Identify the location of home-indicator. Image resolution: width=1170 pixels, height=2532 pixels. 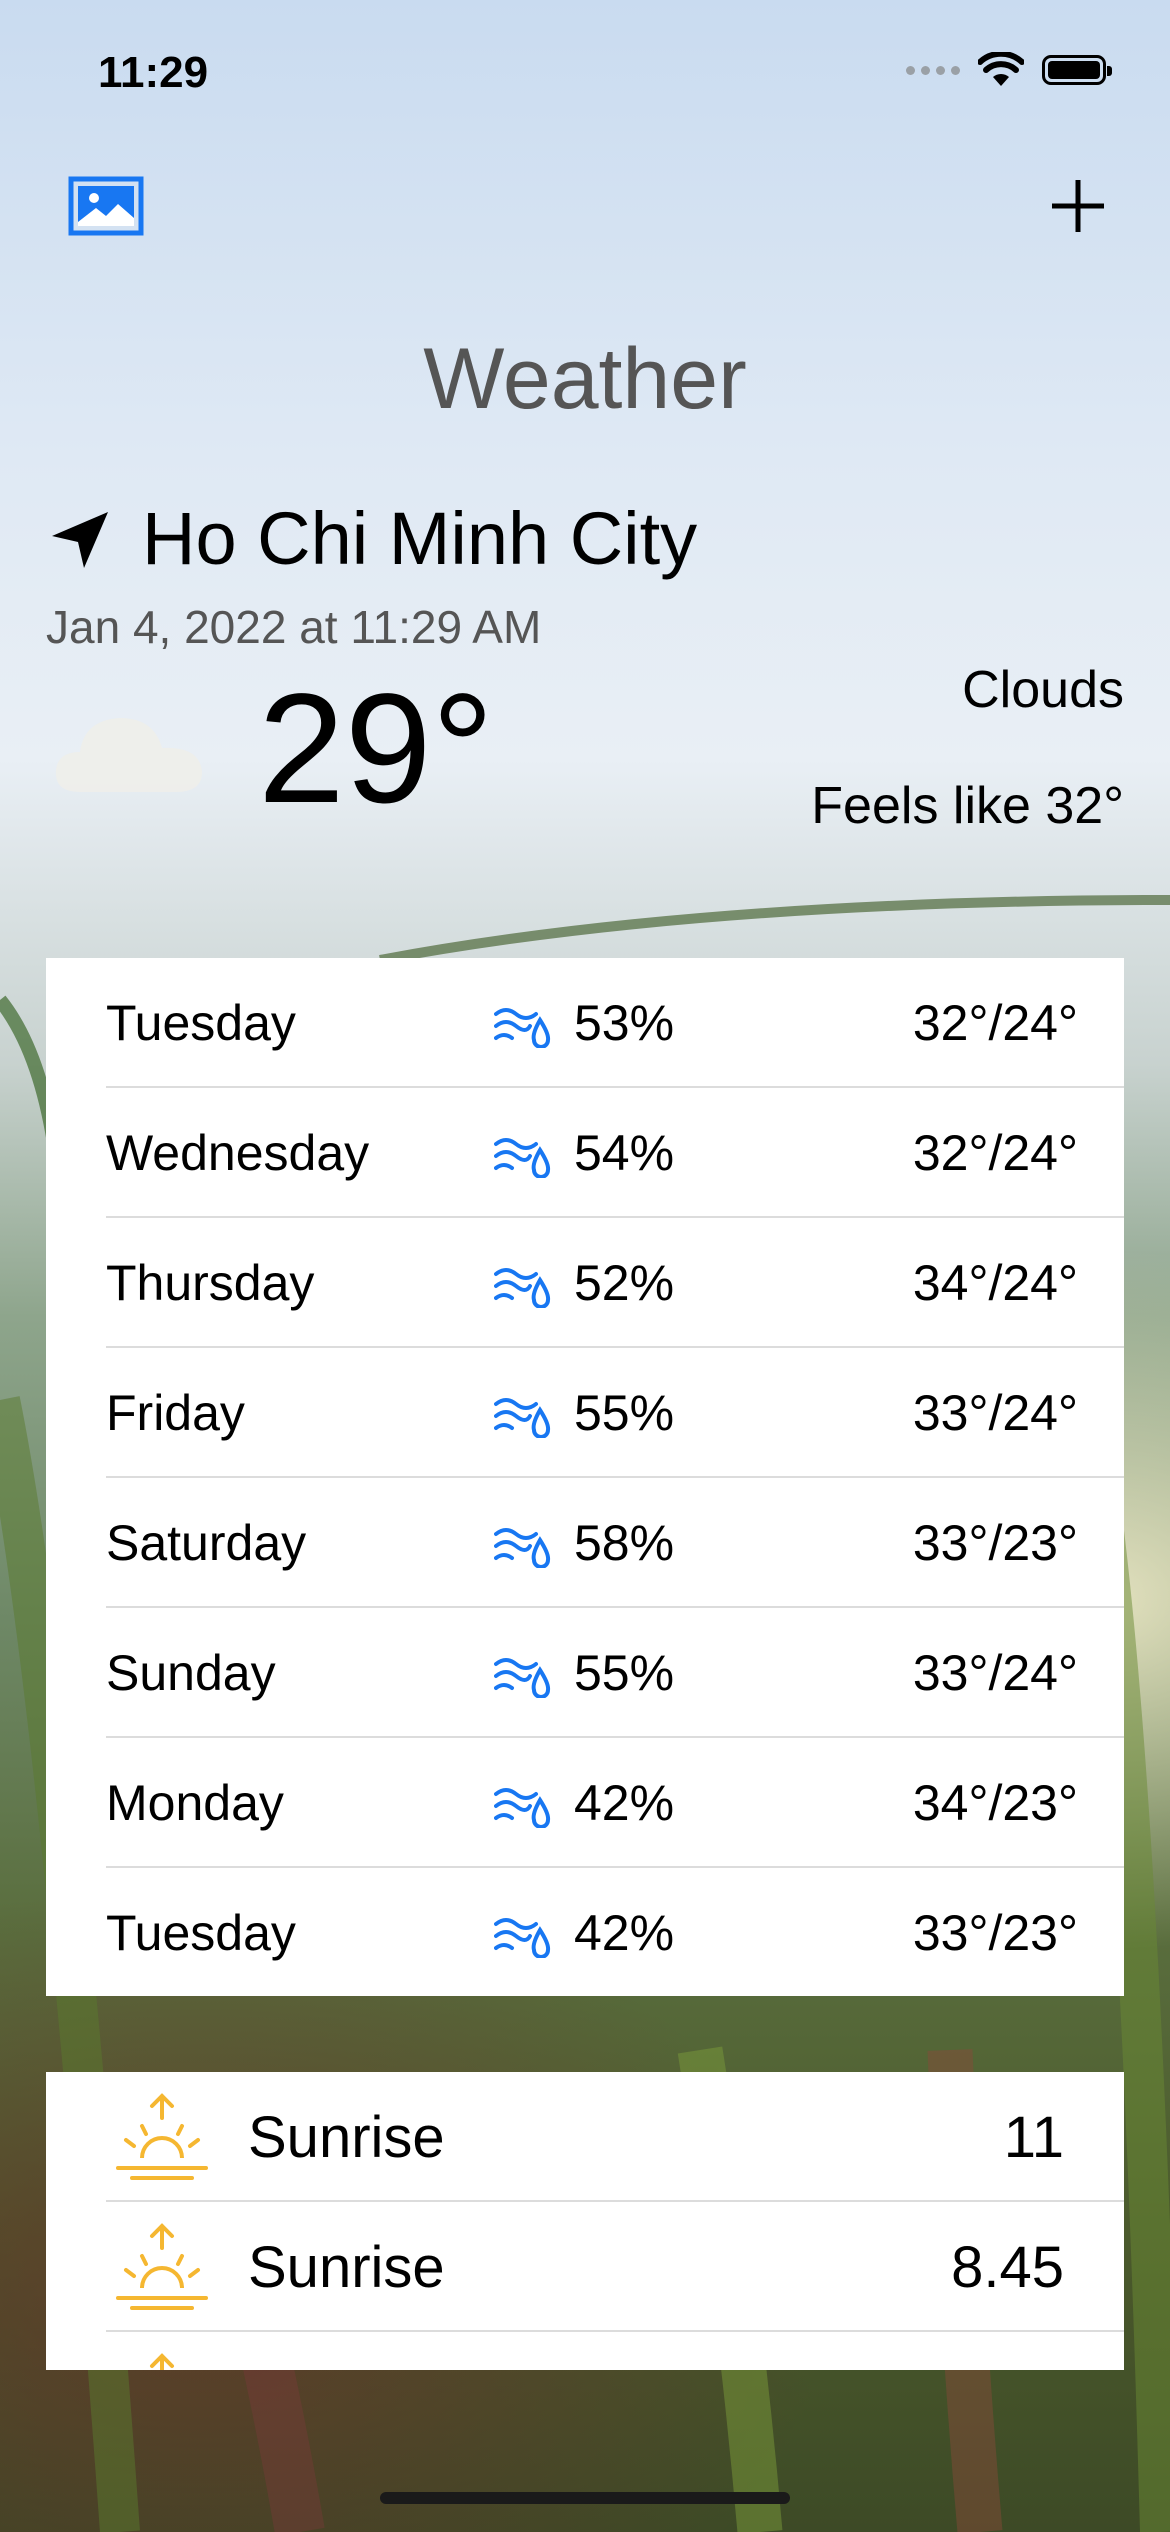
(585, 2498).